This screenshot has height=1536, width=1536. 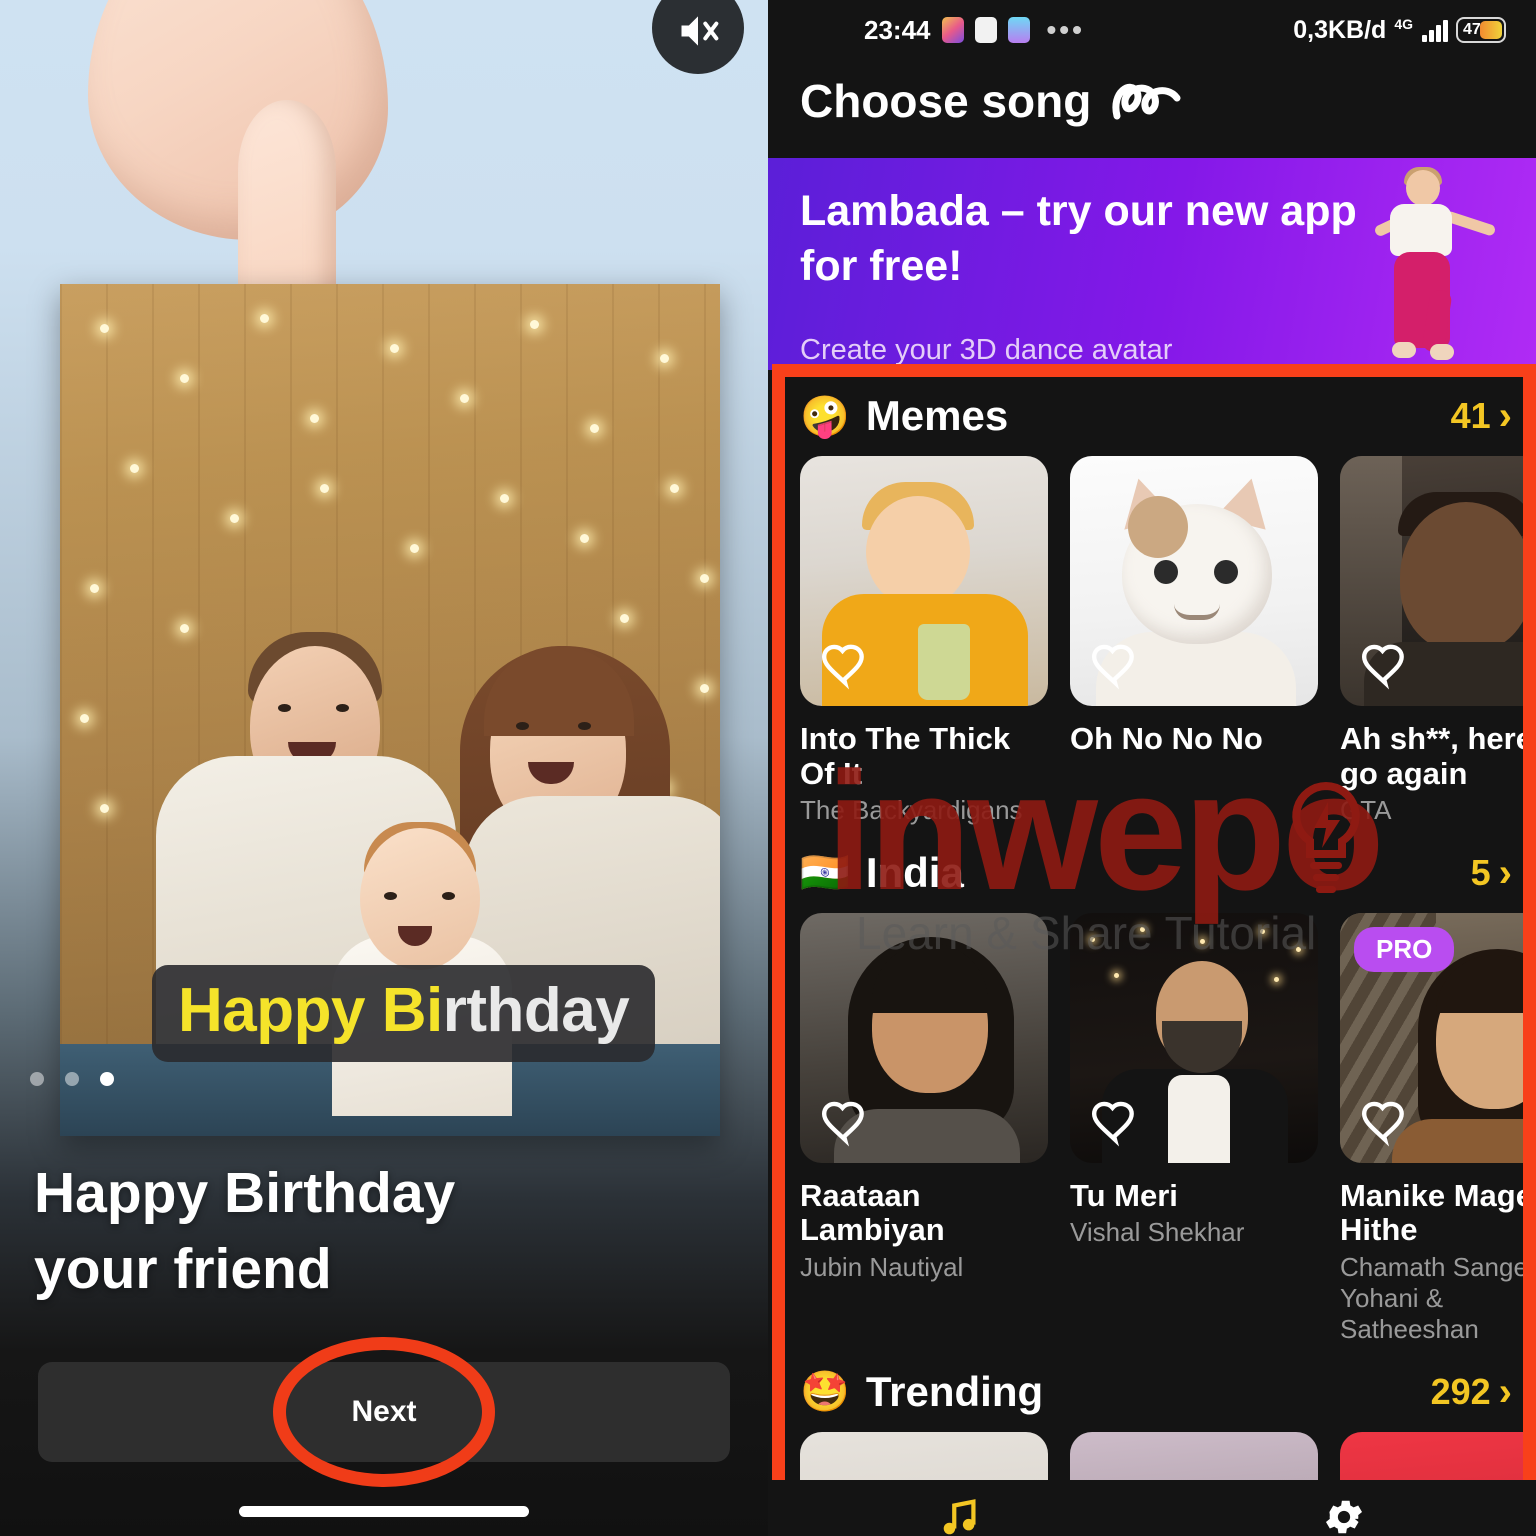 What do you see at coordinates (107, 1079) in the screenshot?
I see `pagination-dot-active` at bounding box center [107, 1079].